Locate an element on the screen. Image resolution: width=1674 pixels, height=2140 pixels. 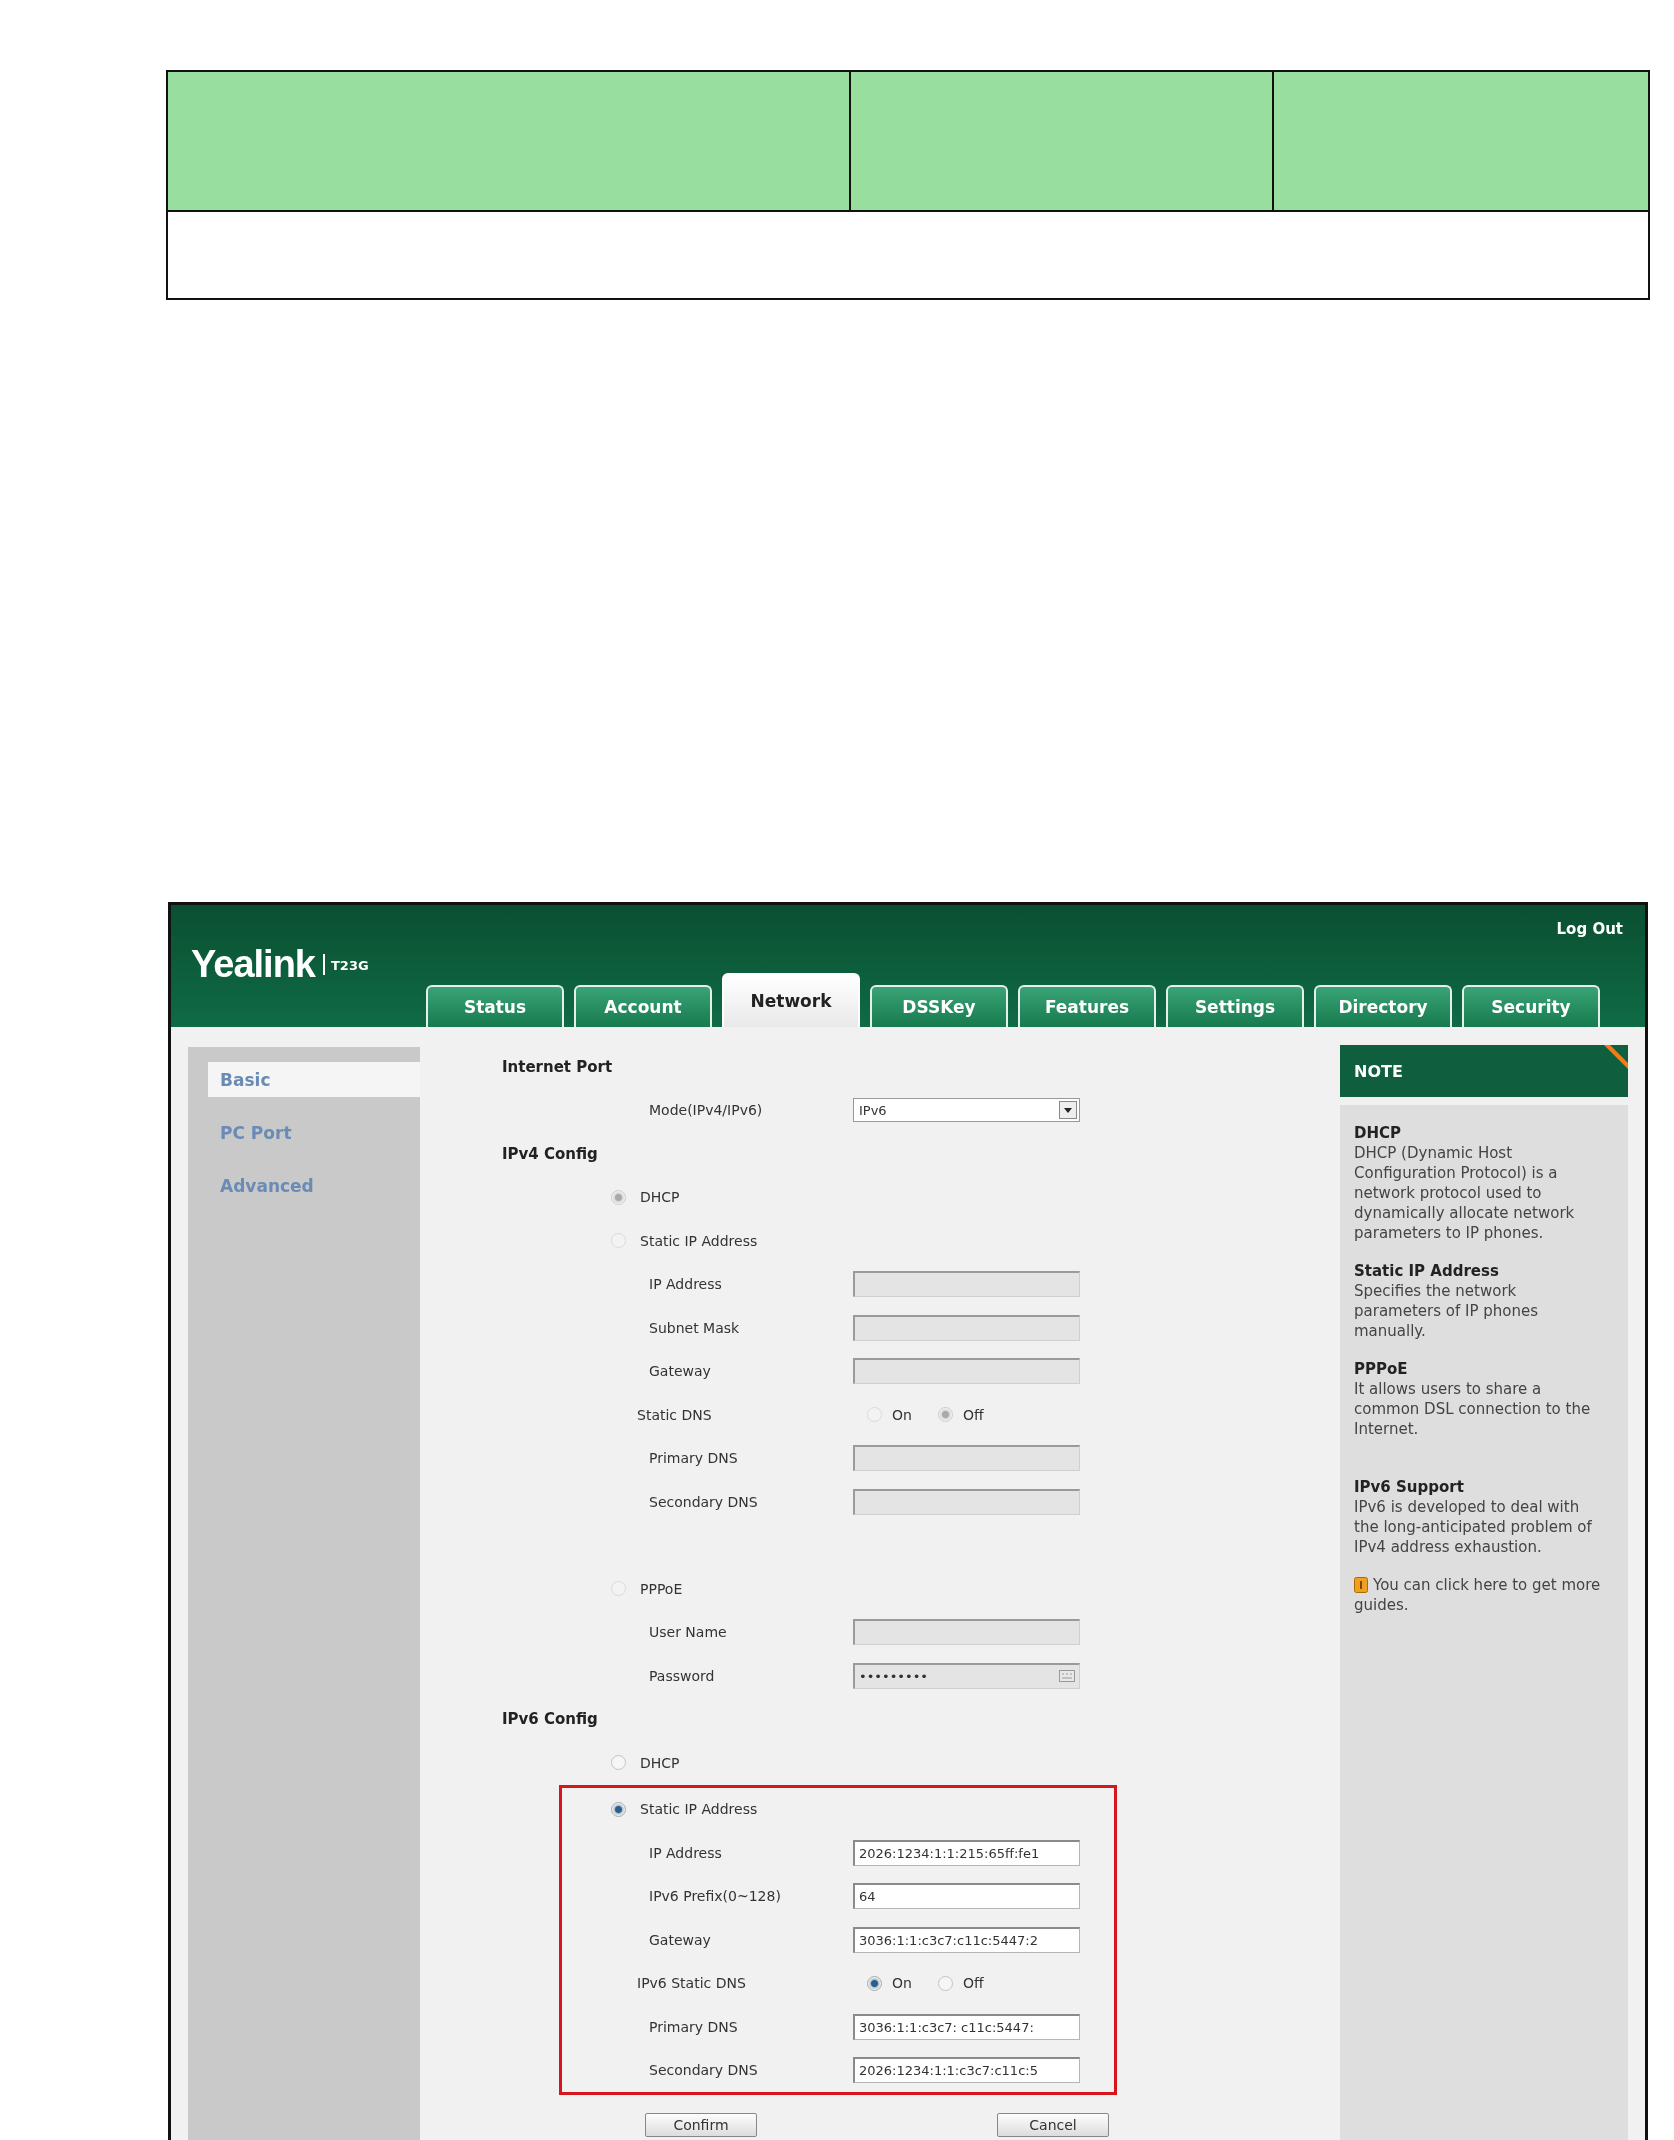
note-text: Specifies the network parameters of IP phones manually. is located at coordinates (1446, 1311).